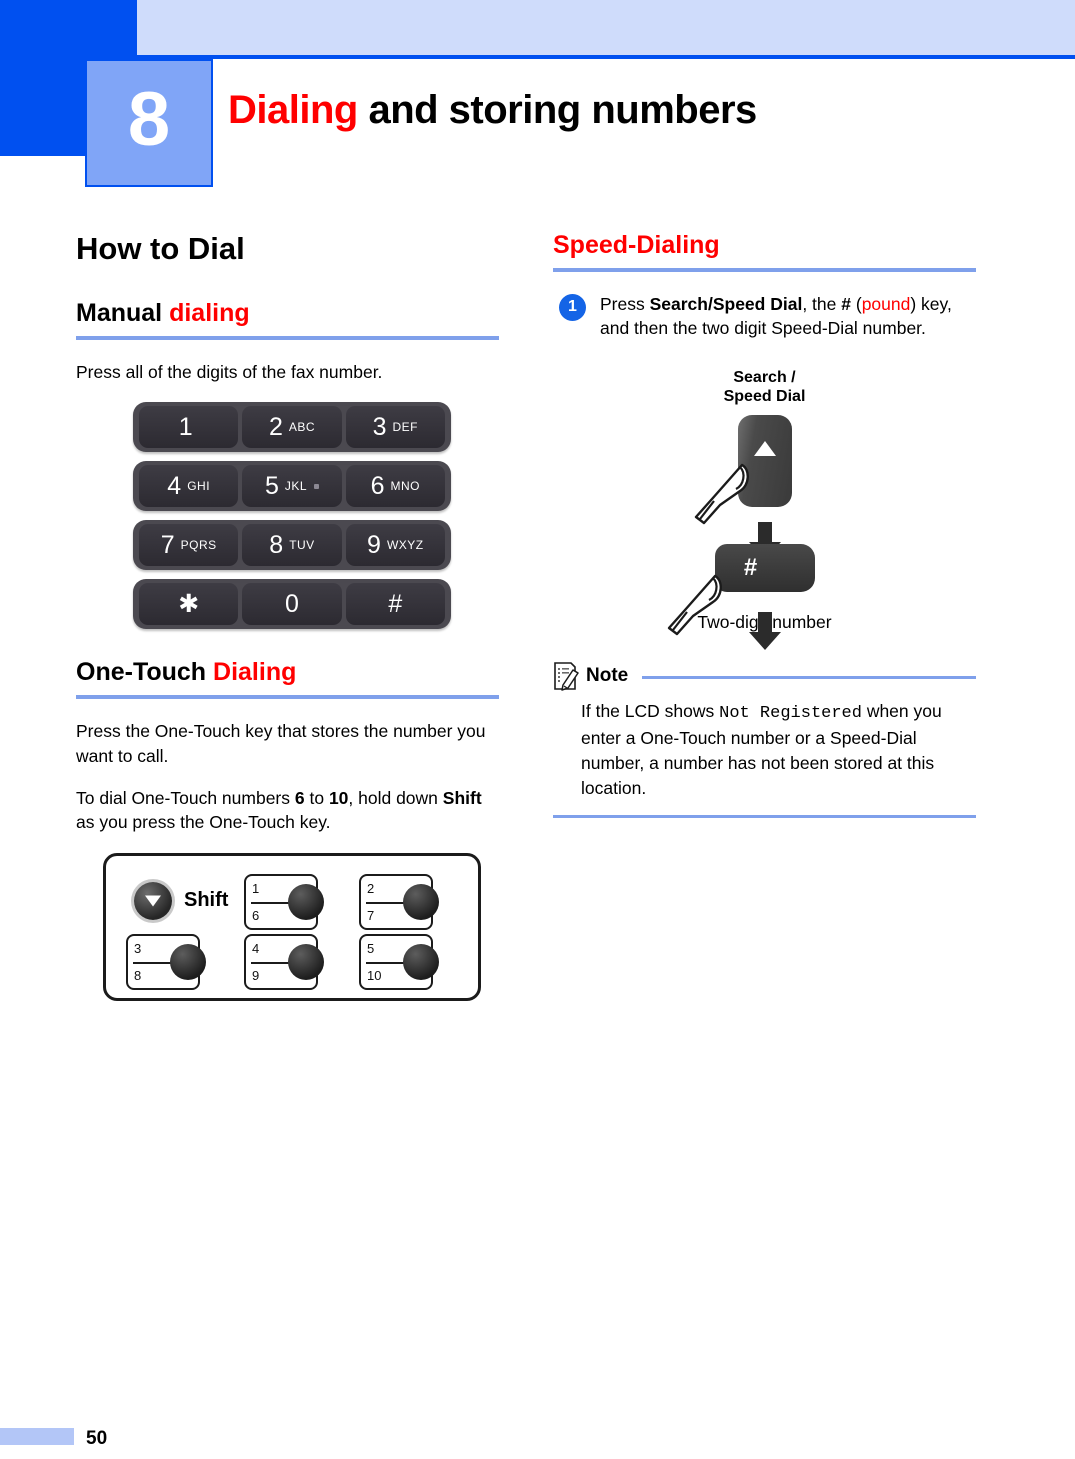  What do you see at coordinates (650, 710) in the screenshot?
I see `note-pre: If the LCD shows` at bounding box center [650, 710].